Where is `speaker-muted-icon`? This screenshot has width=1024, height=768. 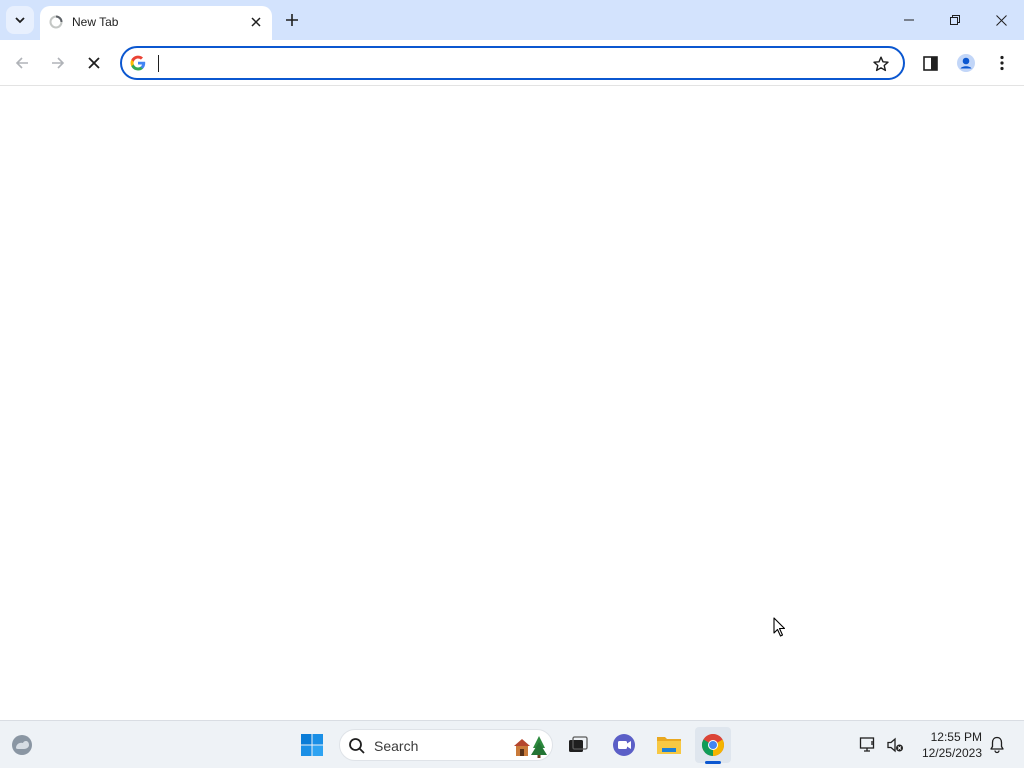
speaker-muted-icon is located at coordinates (895, 745).